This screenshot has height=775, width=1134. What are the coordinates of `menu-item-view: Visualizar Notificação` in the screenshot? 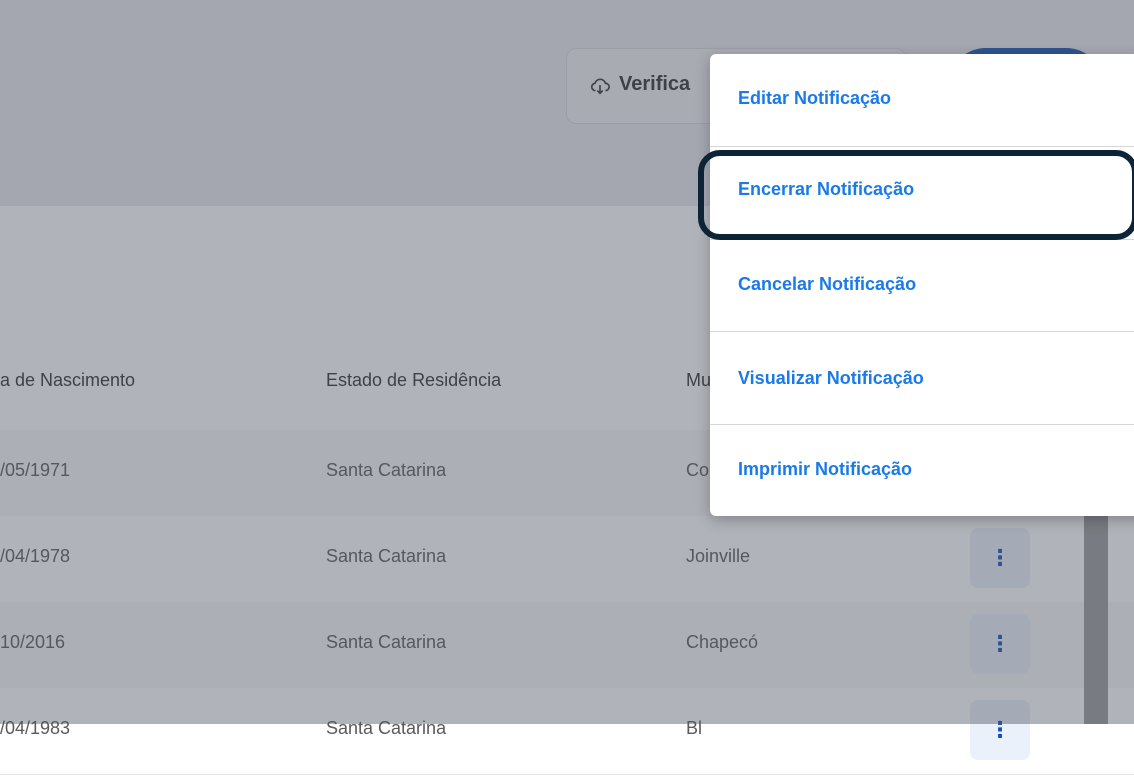 It's located at (922, 378).